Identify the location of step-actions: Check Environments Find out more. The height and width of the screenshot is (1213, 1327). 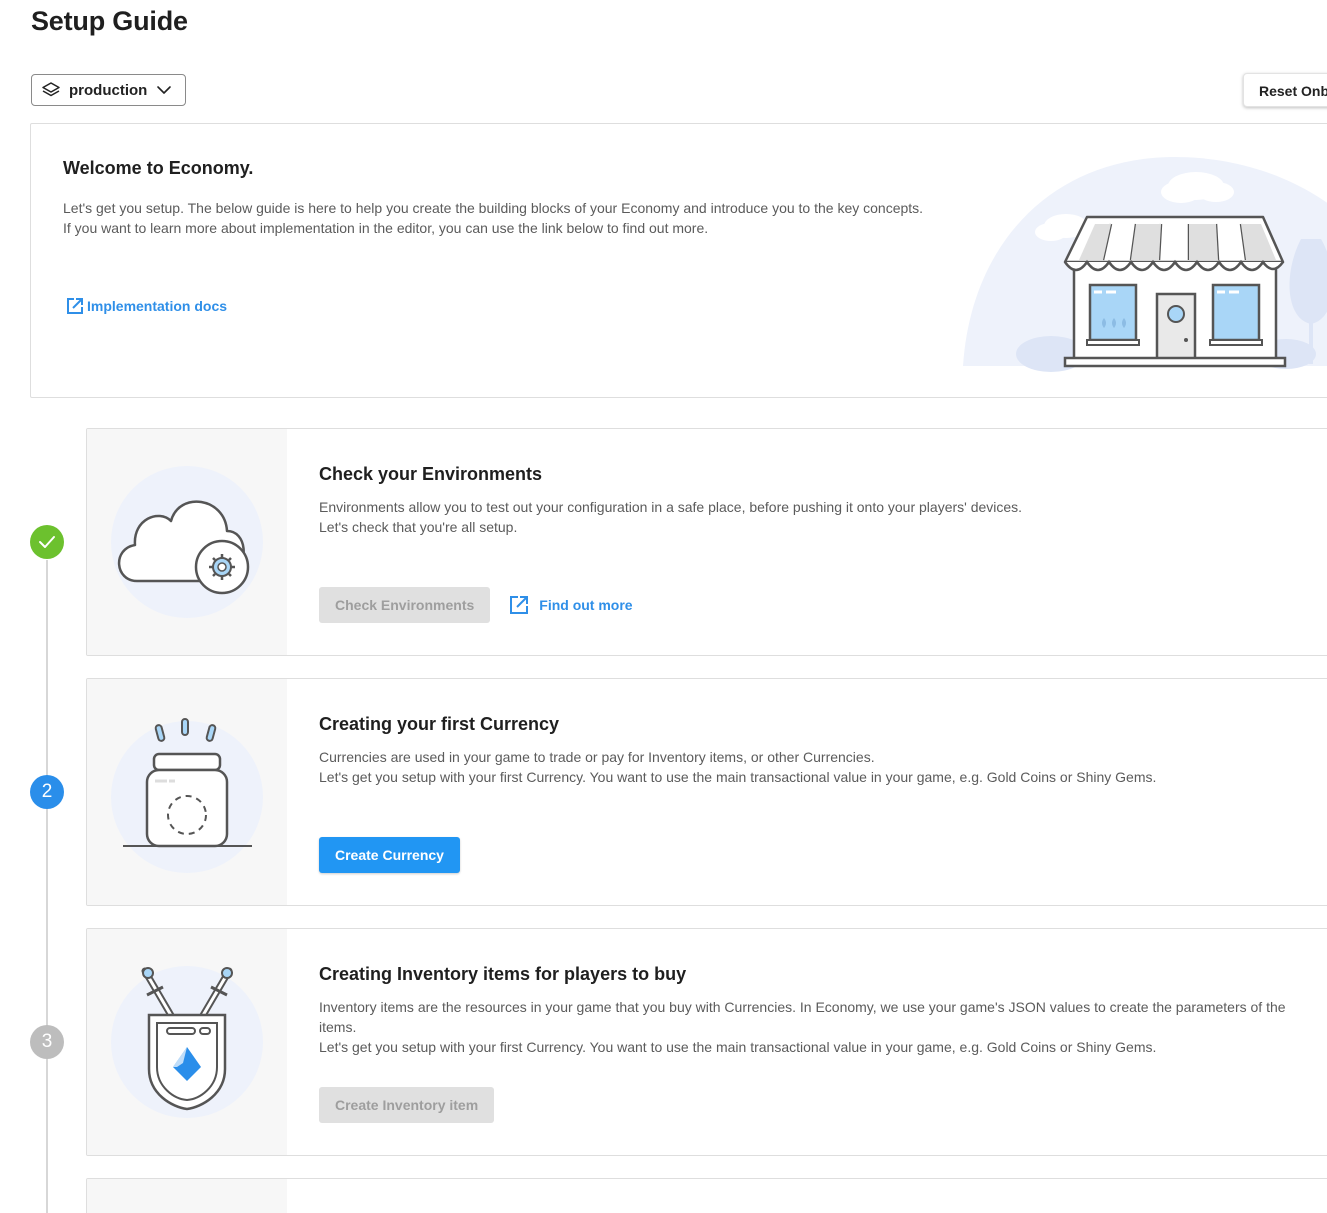
(476, 605).